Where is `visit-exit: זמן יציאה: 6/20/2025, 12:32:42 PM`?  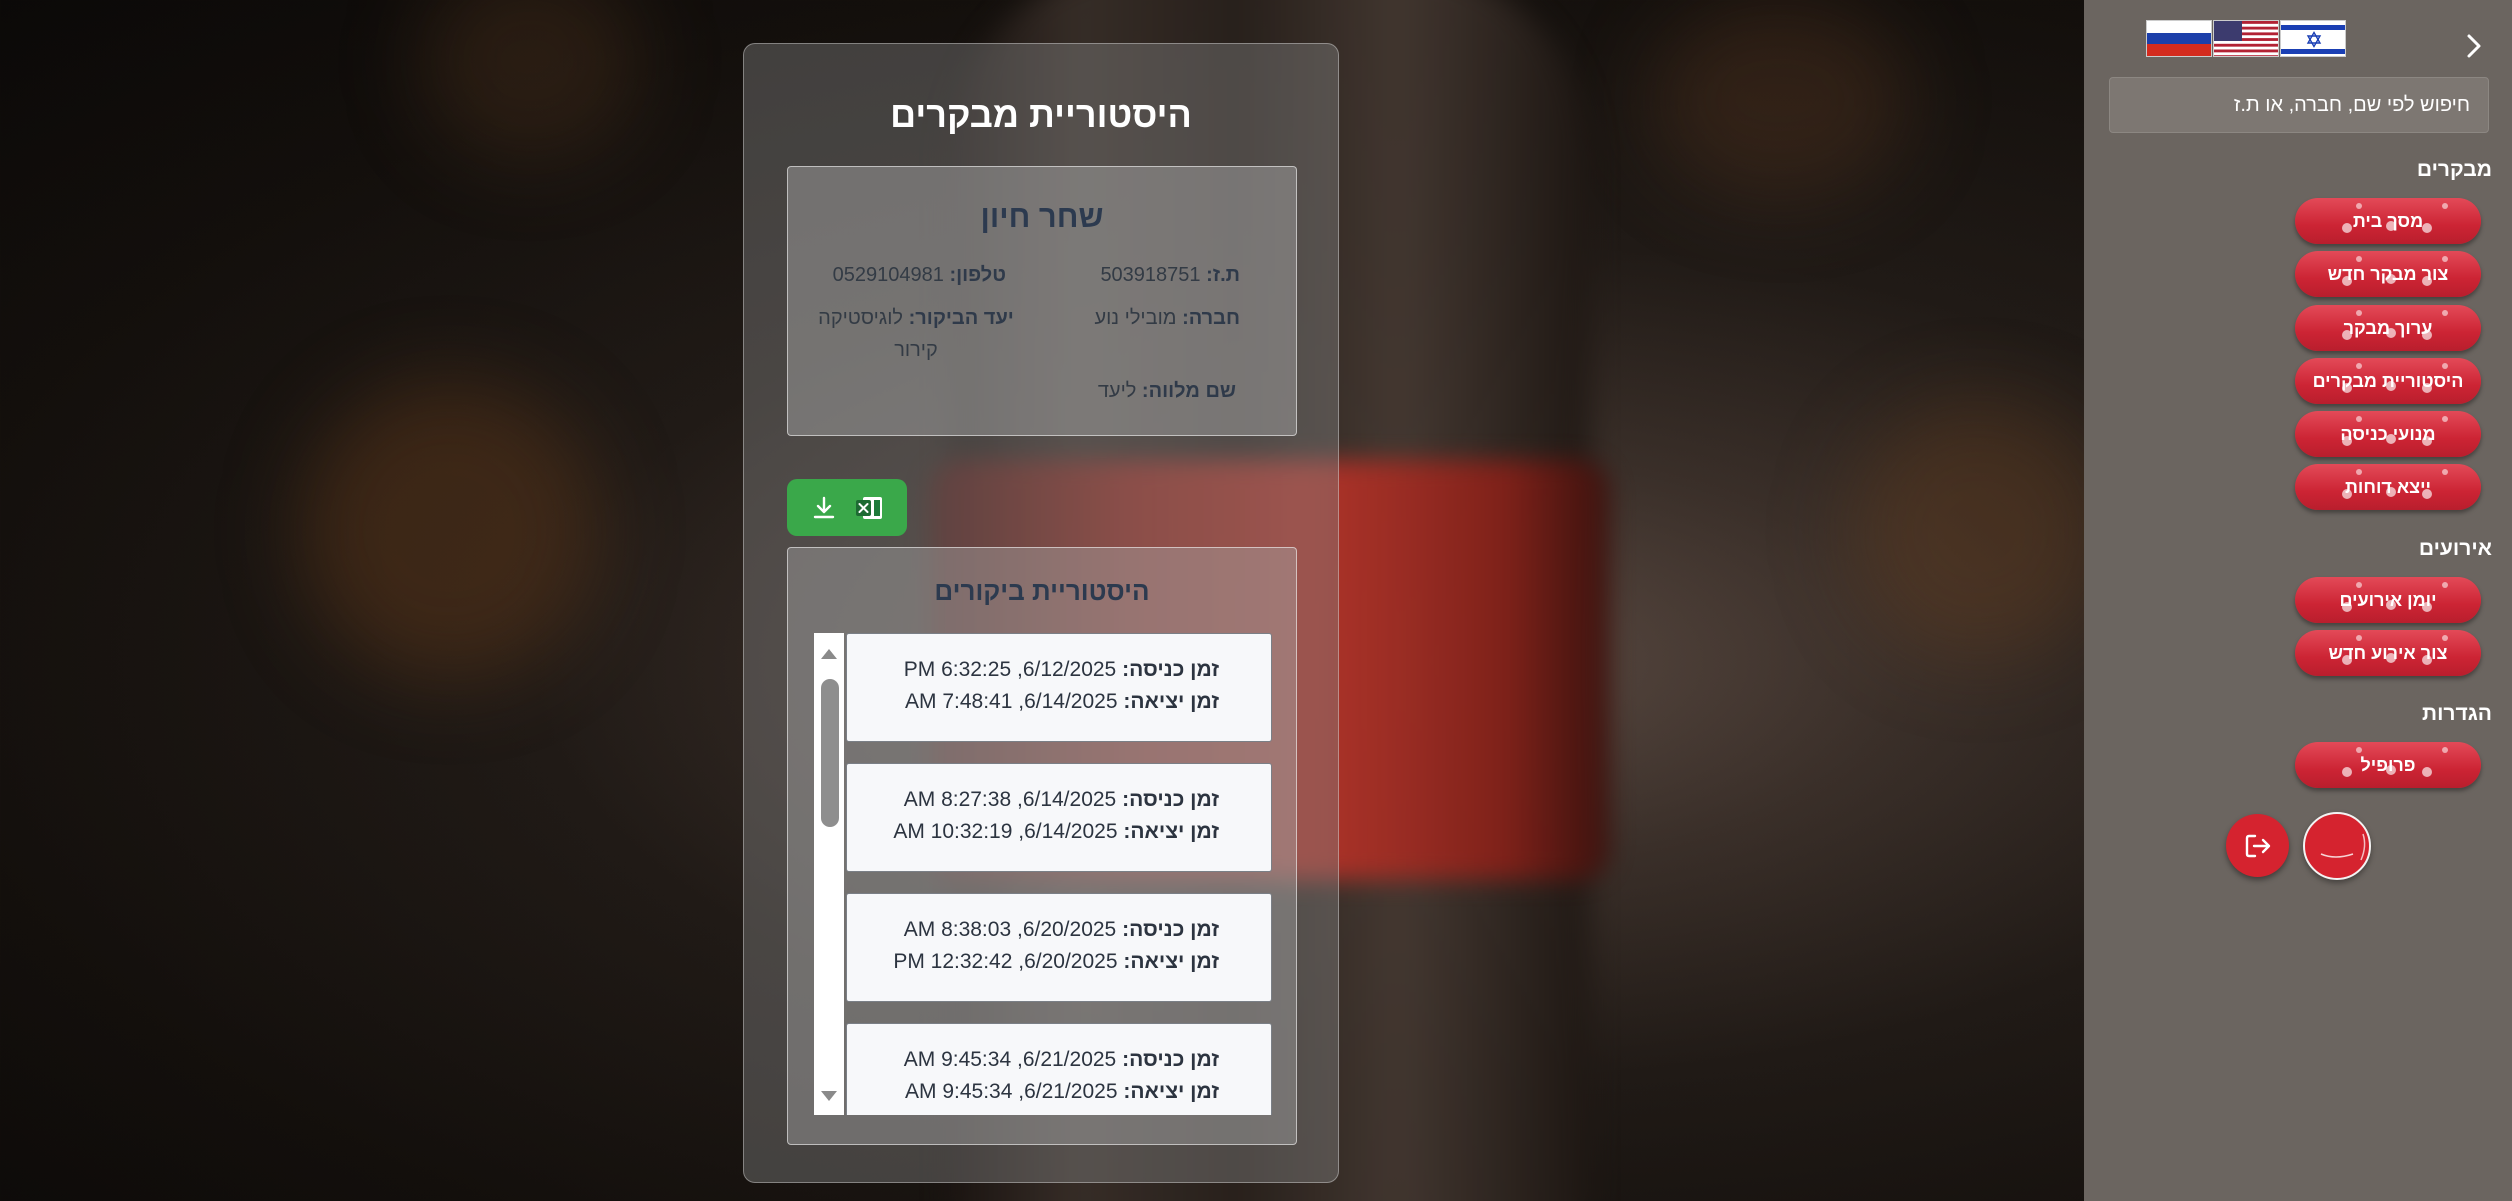
visit-exit: זמן יציאה: 6/20/2025, 12:32:42 PM is located at coordinates (1033, 962).